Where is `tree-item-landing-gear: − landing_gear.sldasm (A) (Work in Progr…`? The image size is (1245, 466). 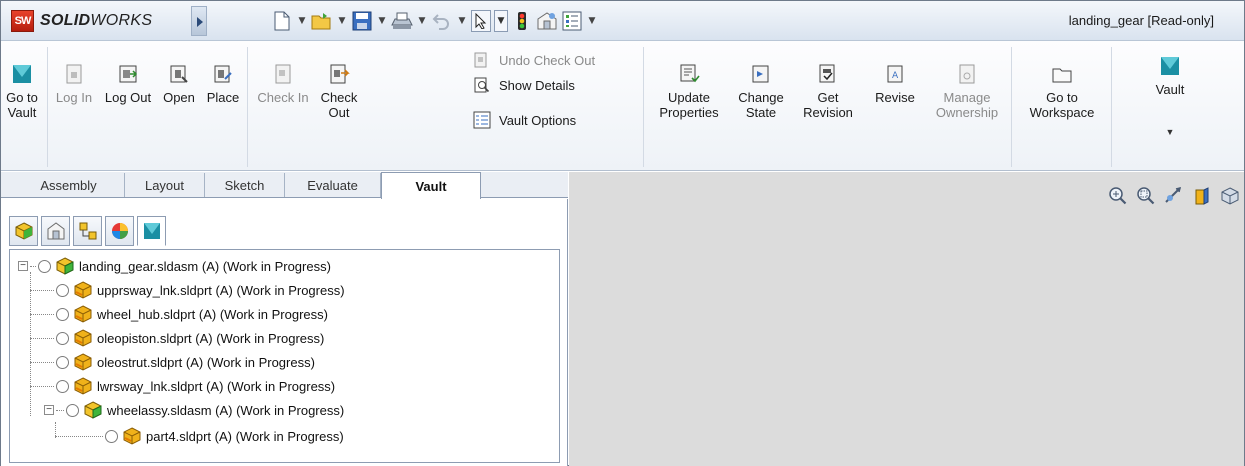
tree-item-landing-gear: − landing_gear.sldasm (A) (Work in Progr… is located at coordinates (174, 266).